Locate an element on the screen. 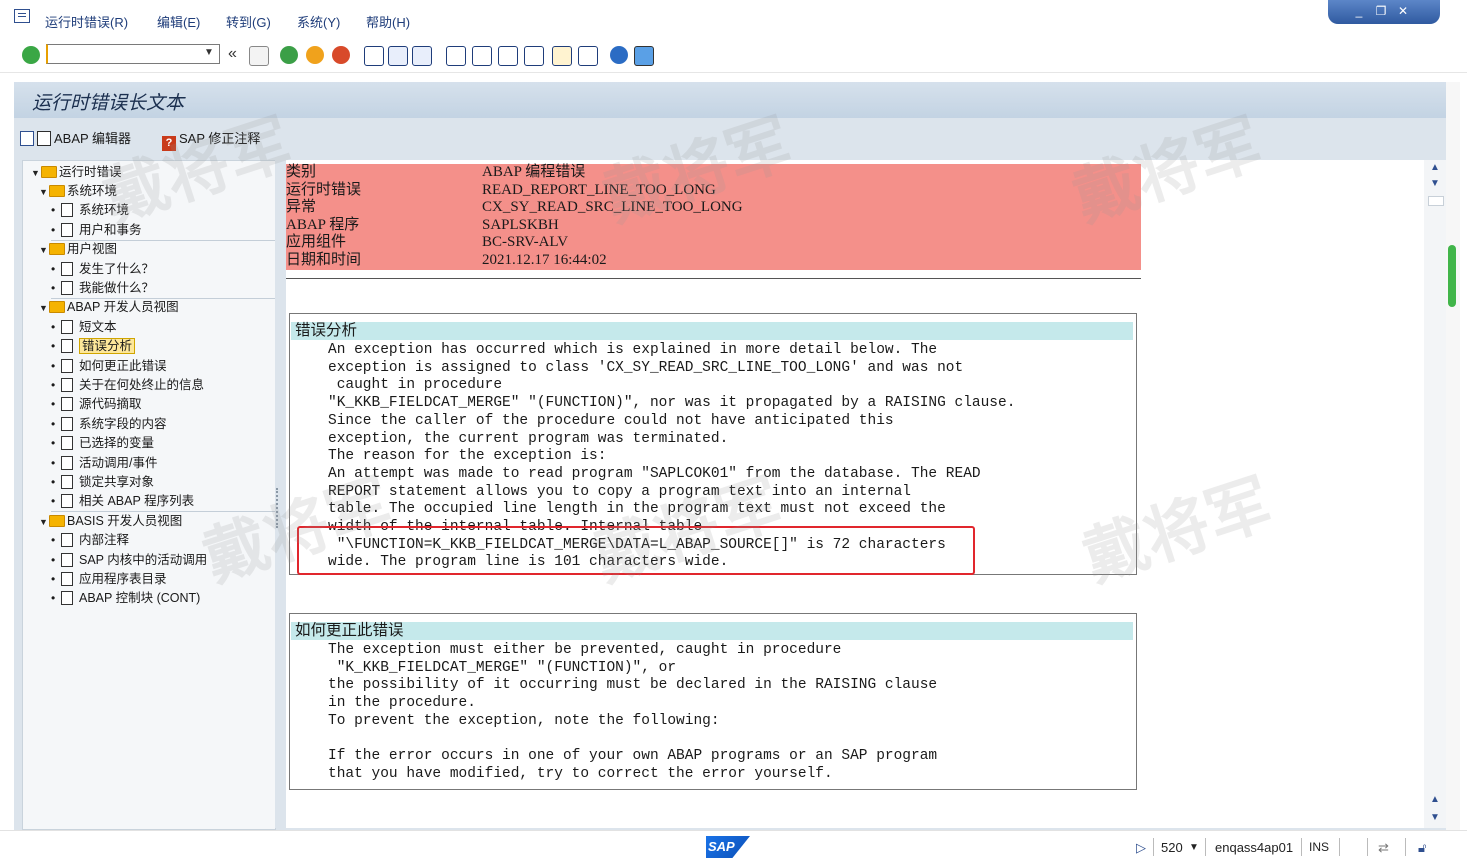 The height and width of the screenshot is (867, 1467). tree-folder: ▼ 系统环境 is located at coordinates (159, 191).